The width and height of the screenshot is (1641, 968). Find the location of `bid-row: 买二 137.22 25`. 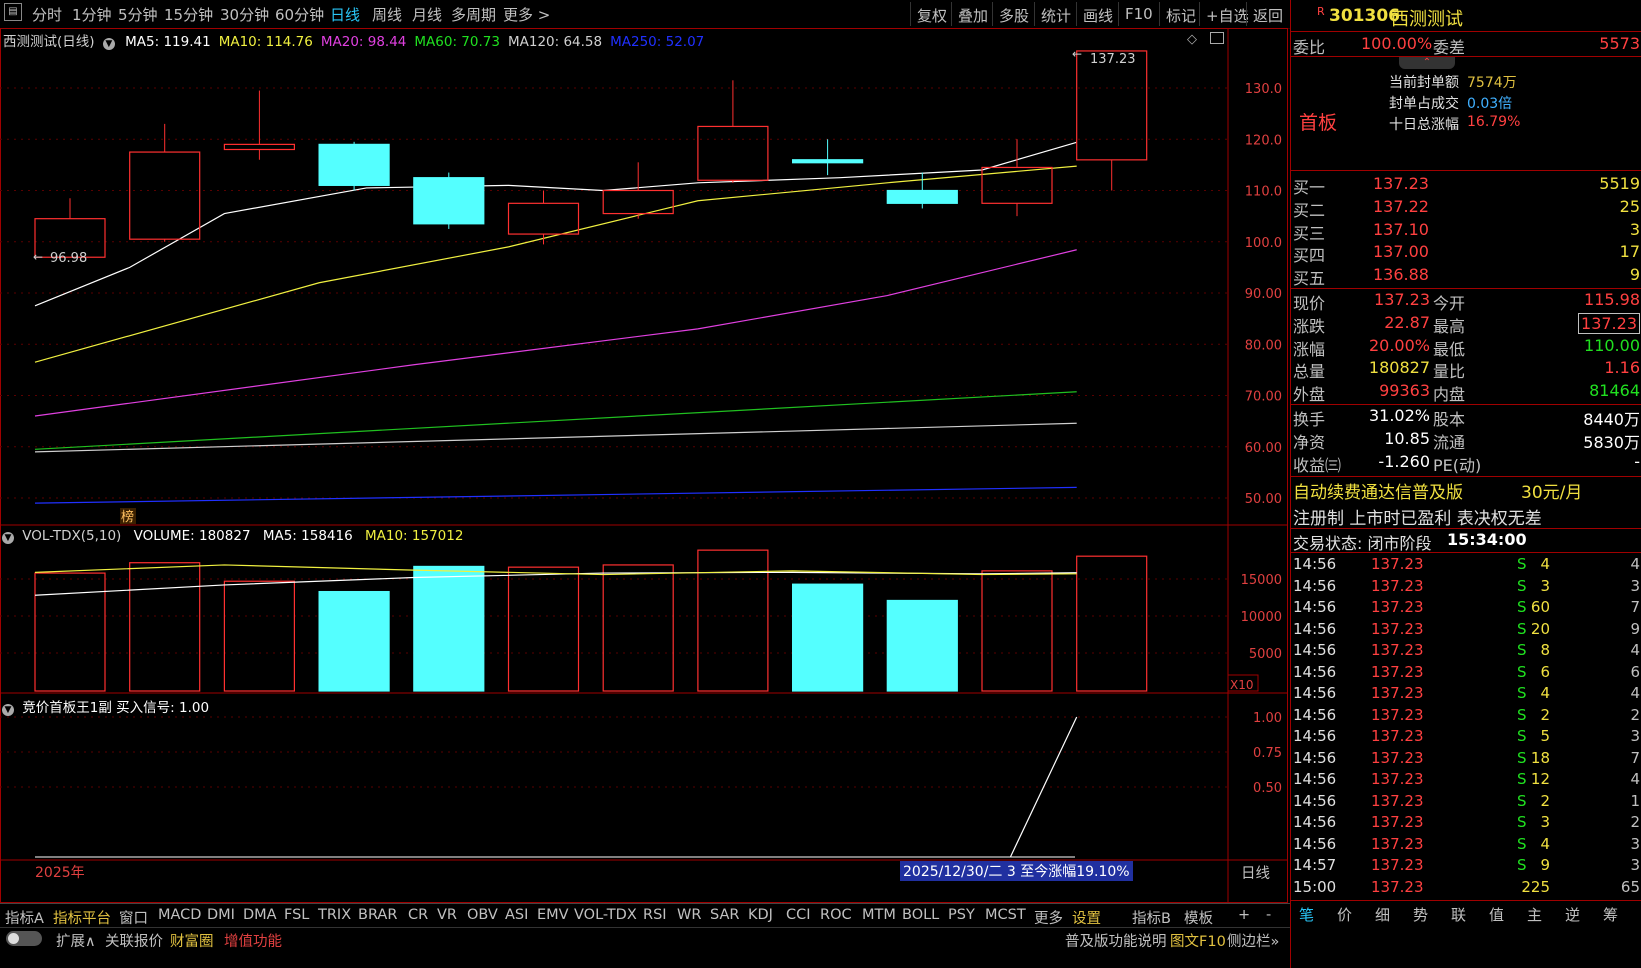

bid-row: 买二 137.22 25 is located at coordinates (1466, 208).